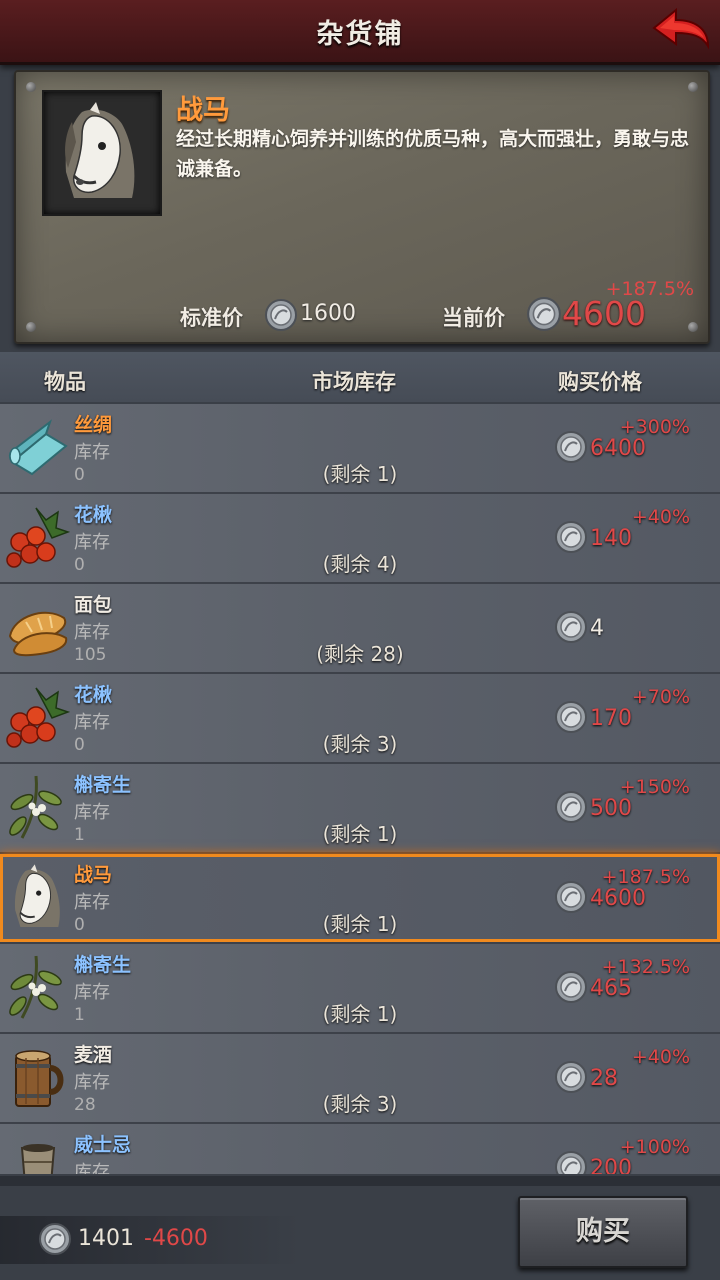 This screenshot has height=1280, width=720. Describe the element at coordinates (360, 719) in the screenshot. I see `list-item: 花楸 库存 0 (剩余 3) 170 +70%` at that location.